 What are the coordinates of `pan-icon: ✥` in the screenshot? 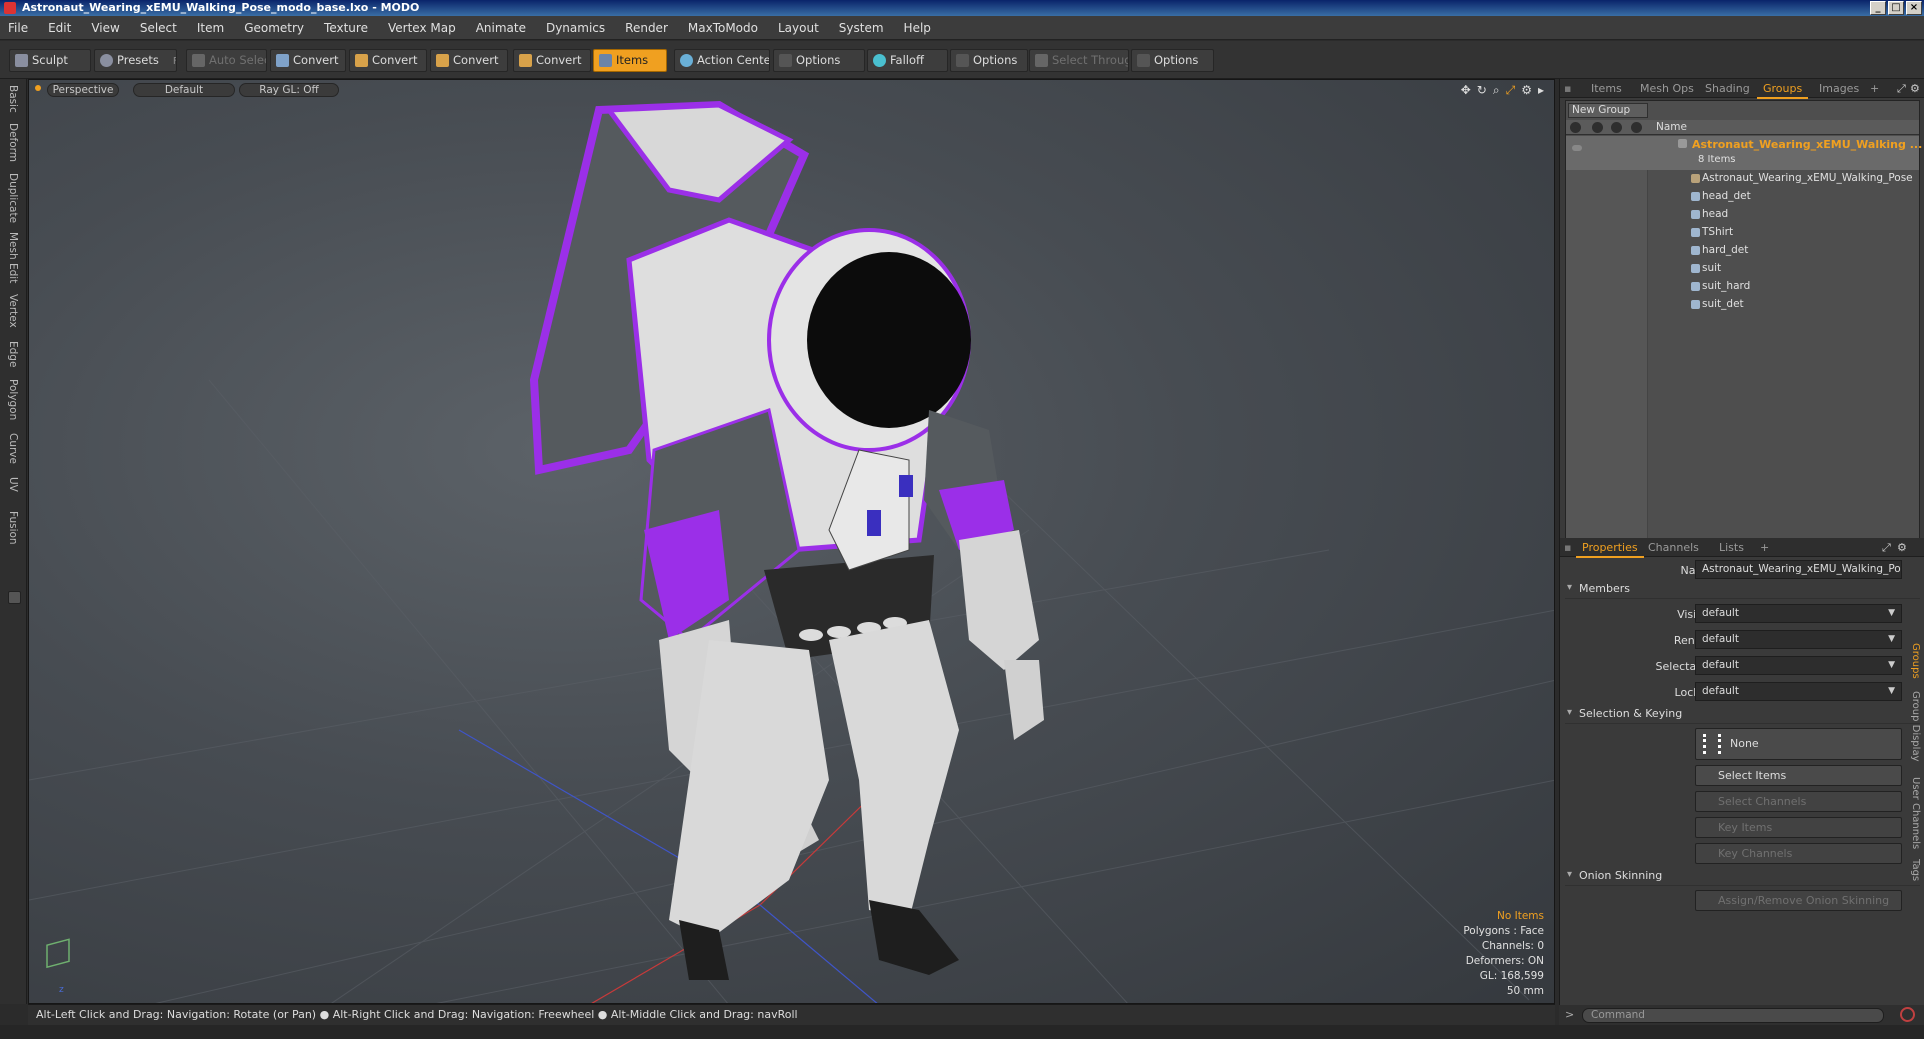 It's located at (1466, 90).